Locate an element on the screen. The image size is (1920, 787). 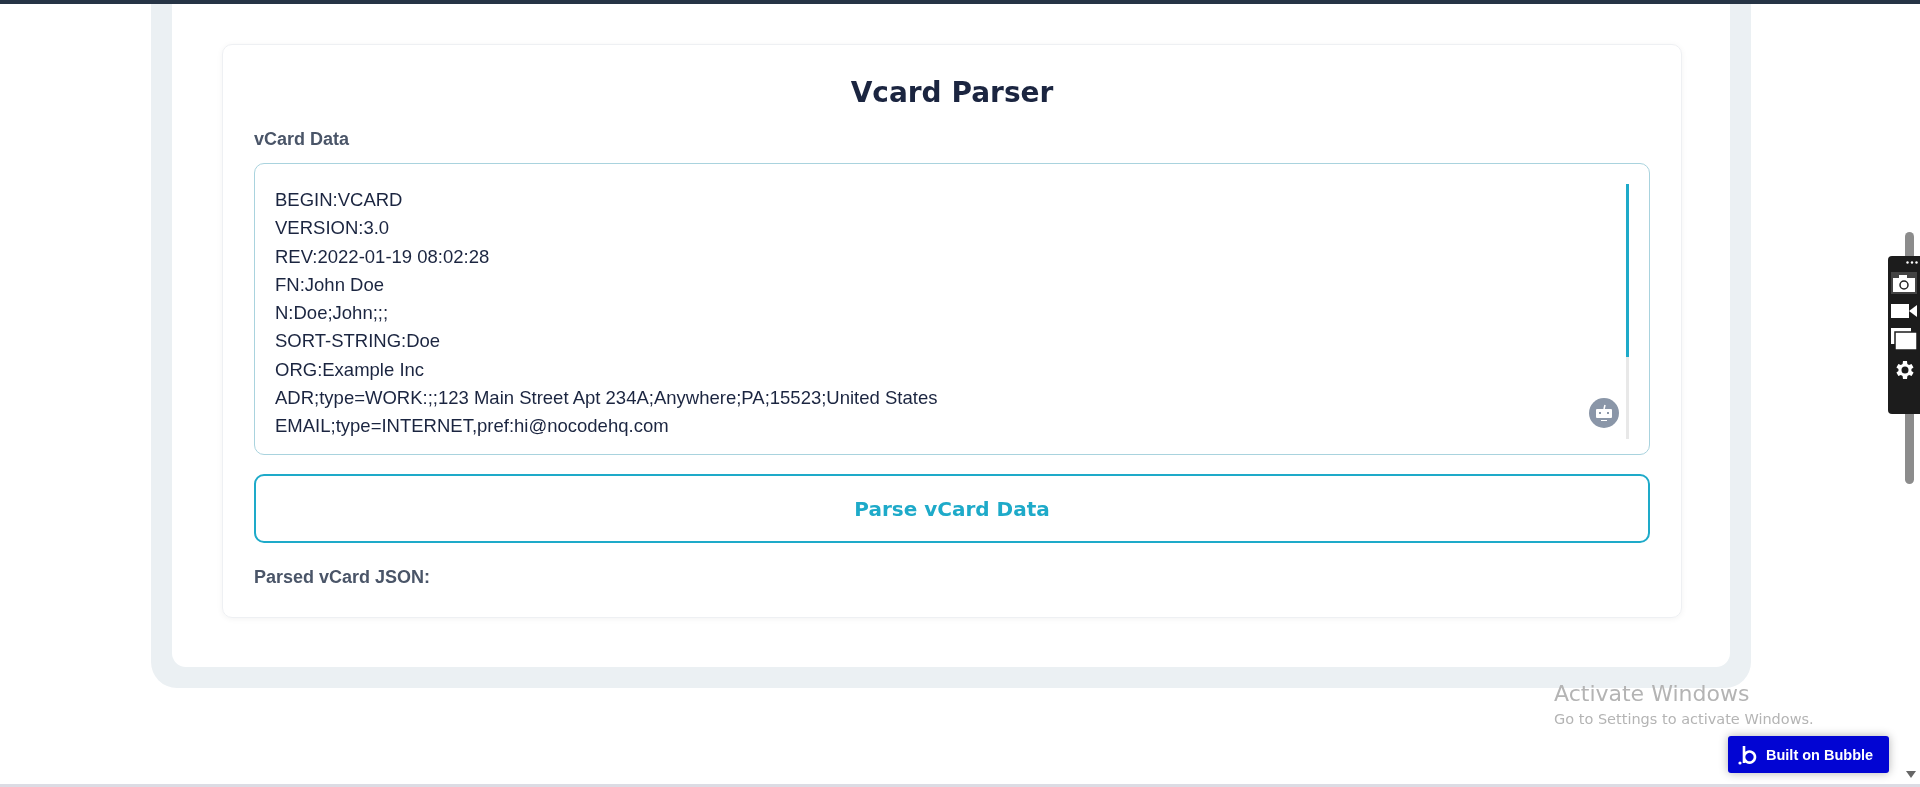
logo-icon is located at coordinates (1748, 754).